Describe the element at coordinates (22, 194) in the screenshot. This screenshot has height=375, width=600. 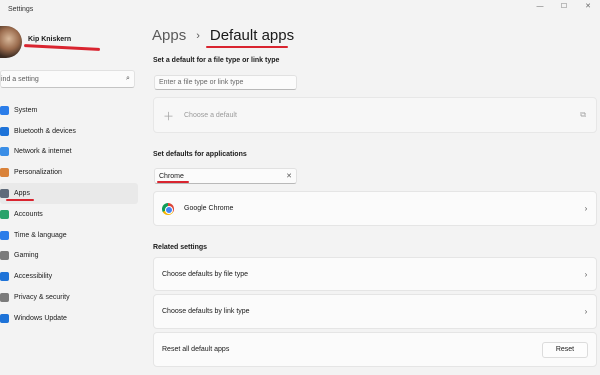
I see `sidebar-item-label: Apps` at that location.